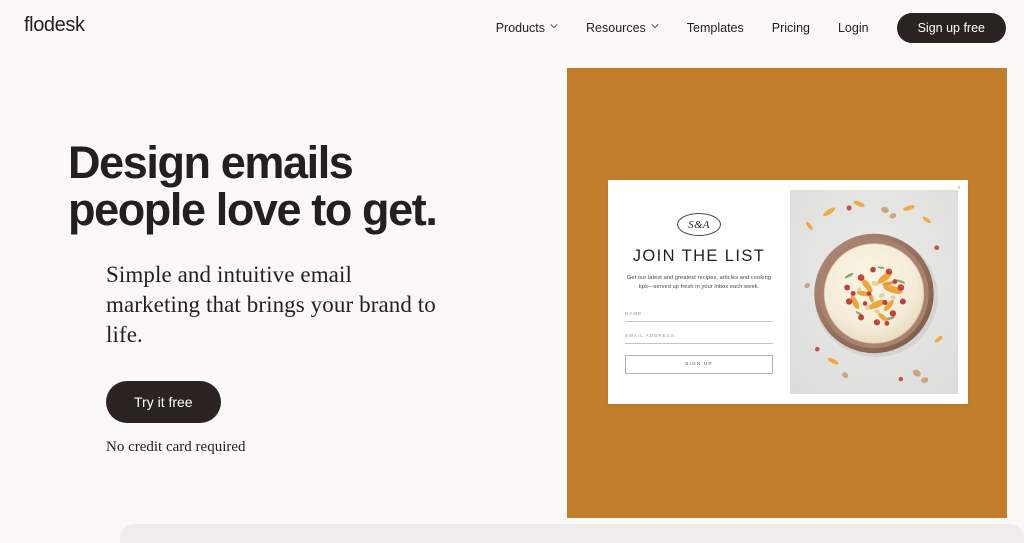 The width and height of the screenshot is (1024, 543). I want to click on nav-item-label: Pricing, so click(790, 28).